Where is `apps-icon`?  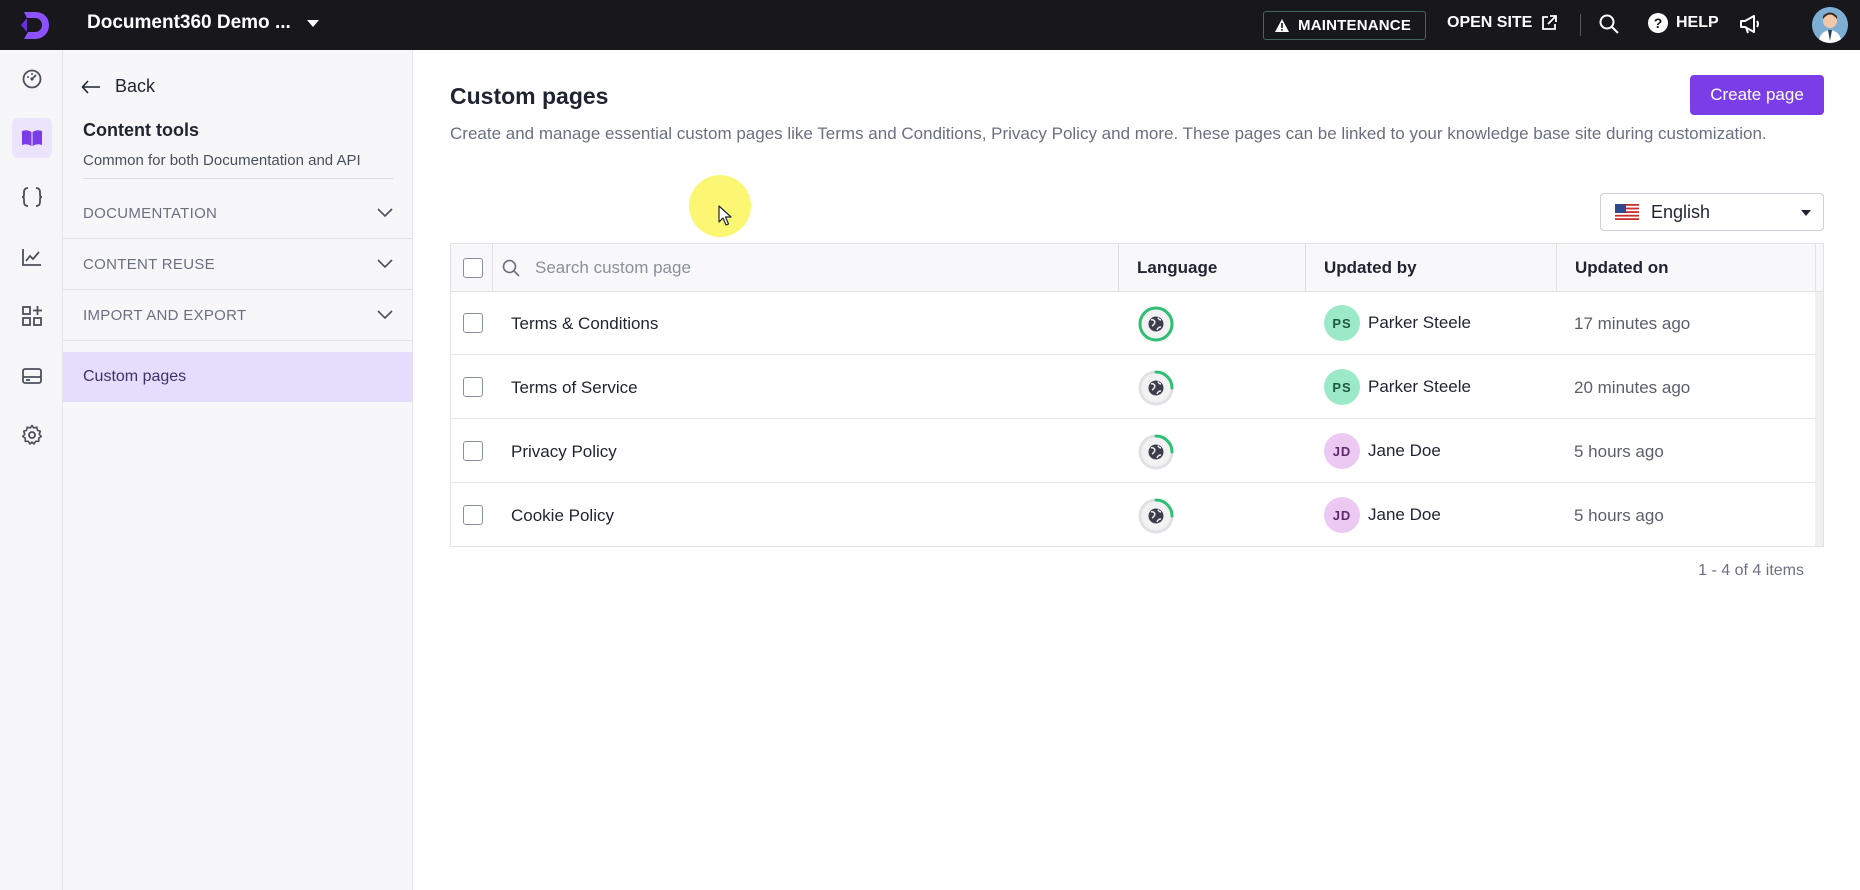
apps-icon is located at coordinates (32, 316).